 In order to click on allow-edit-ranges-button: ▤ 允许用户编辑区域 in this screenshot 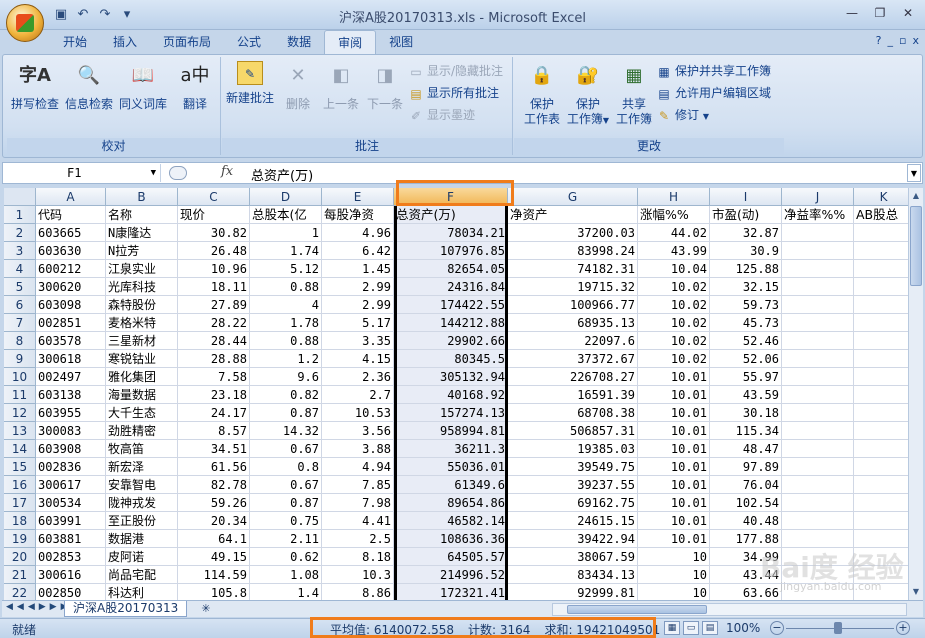, I will do `click(713, 93)`.